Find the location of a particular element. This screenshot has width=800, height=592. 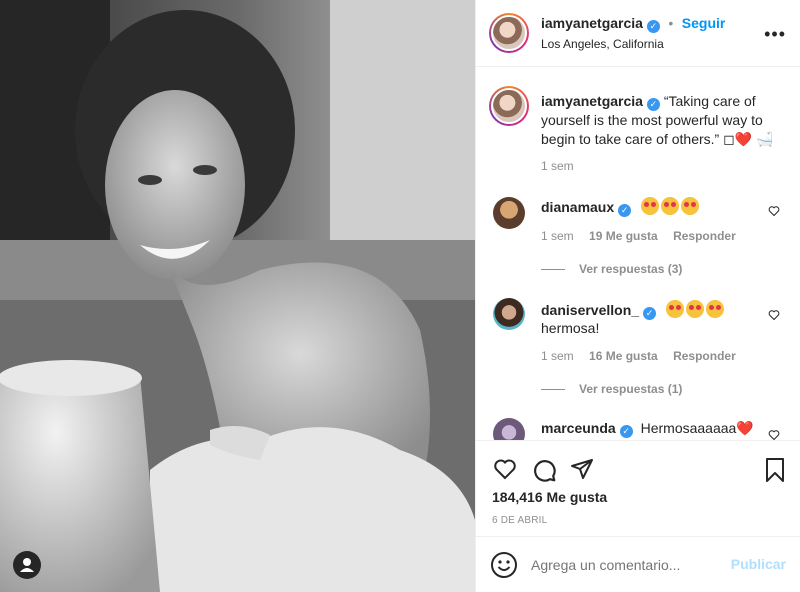

view-replies-button: Ver respuestas (3) is located at coordinates (611, 269).